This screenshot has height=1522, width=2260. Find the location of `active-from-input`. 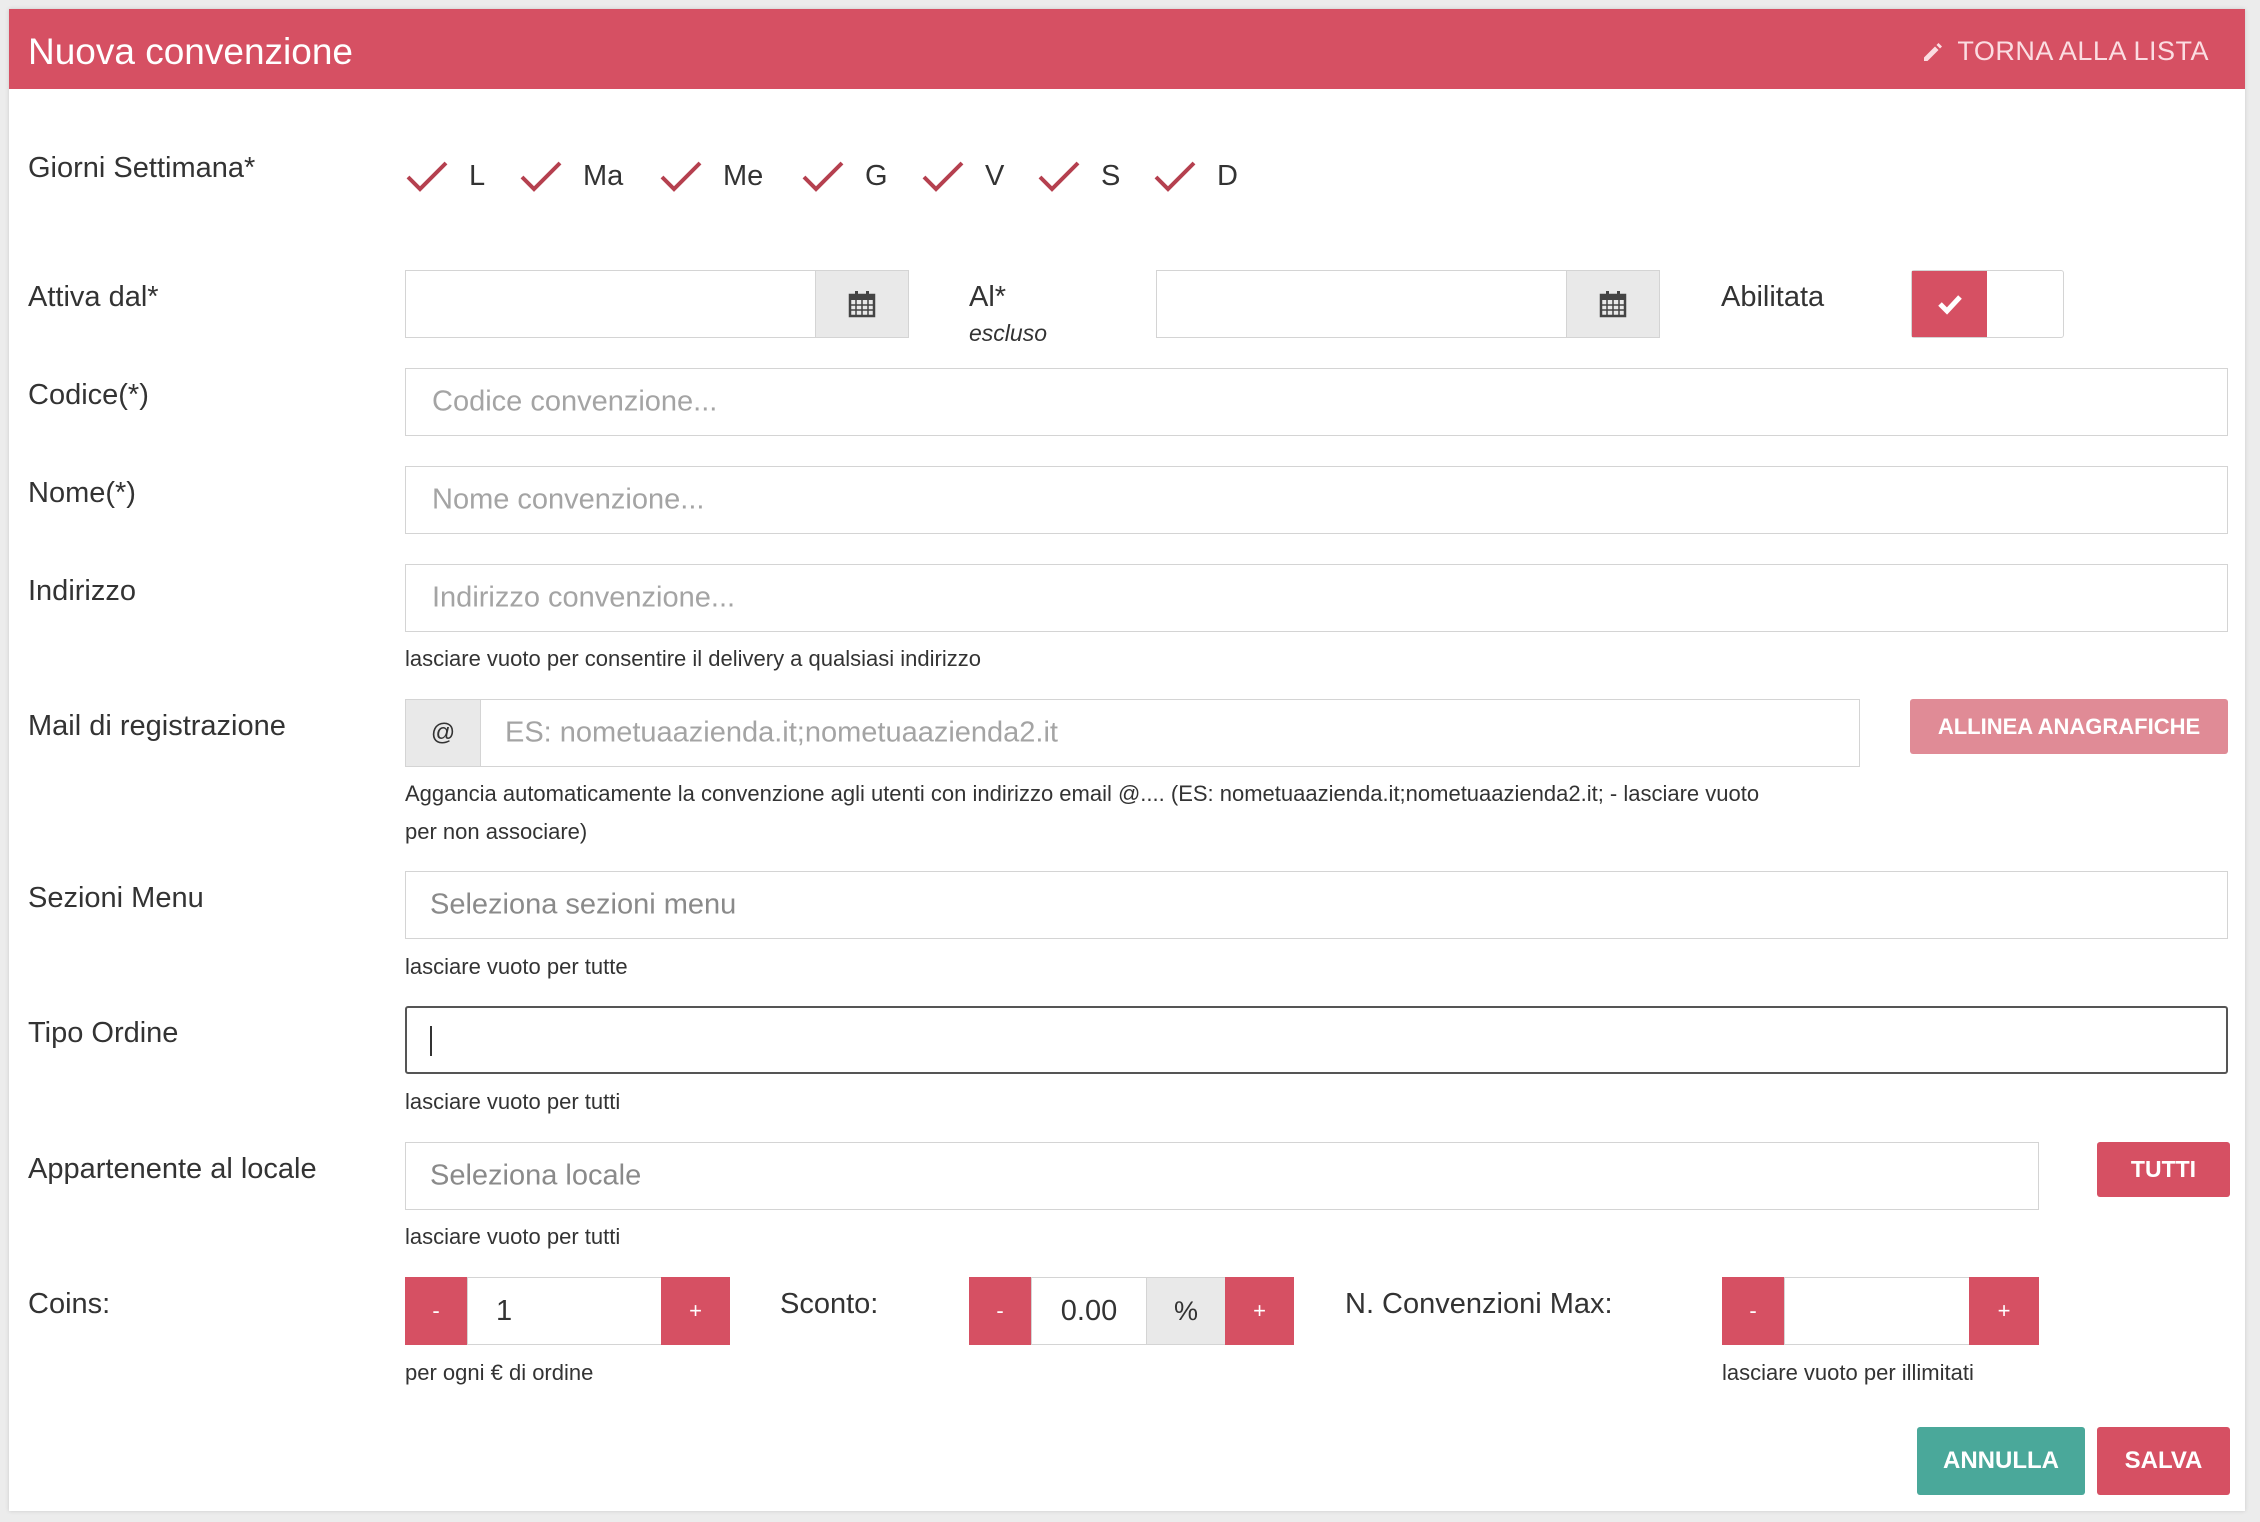

active-from-input is located at coordinates (610, 304).